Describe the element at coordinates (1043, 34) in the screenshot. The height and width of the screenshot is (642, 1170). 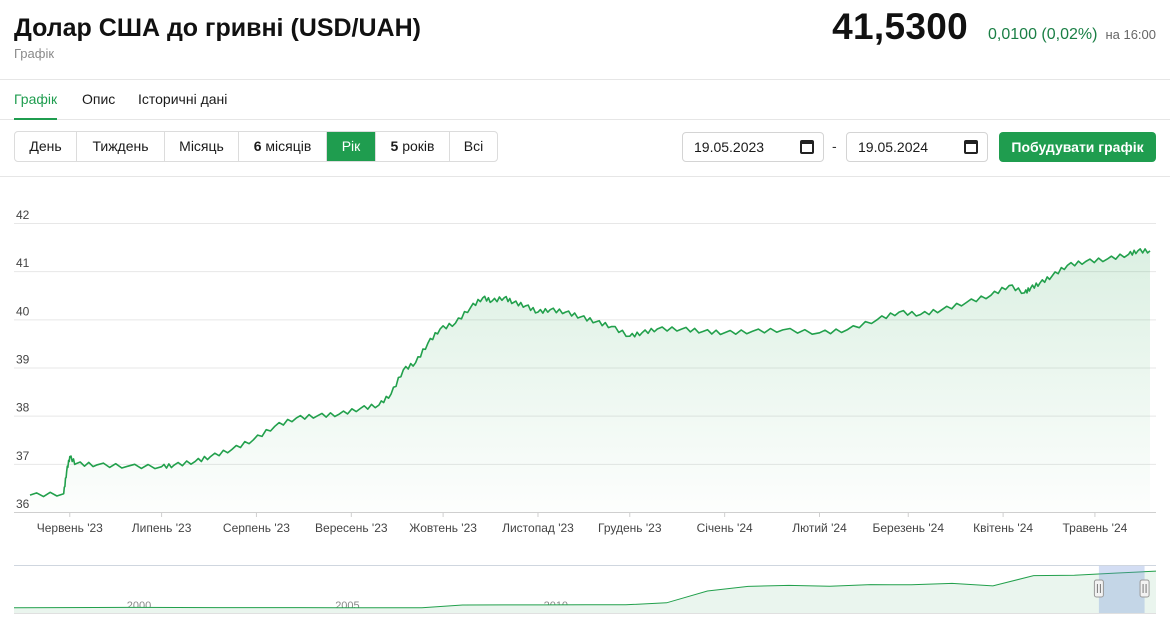
I see `price-change: 0,0100 (0,02%)` at that location.